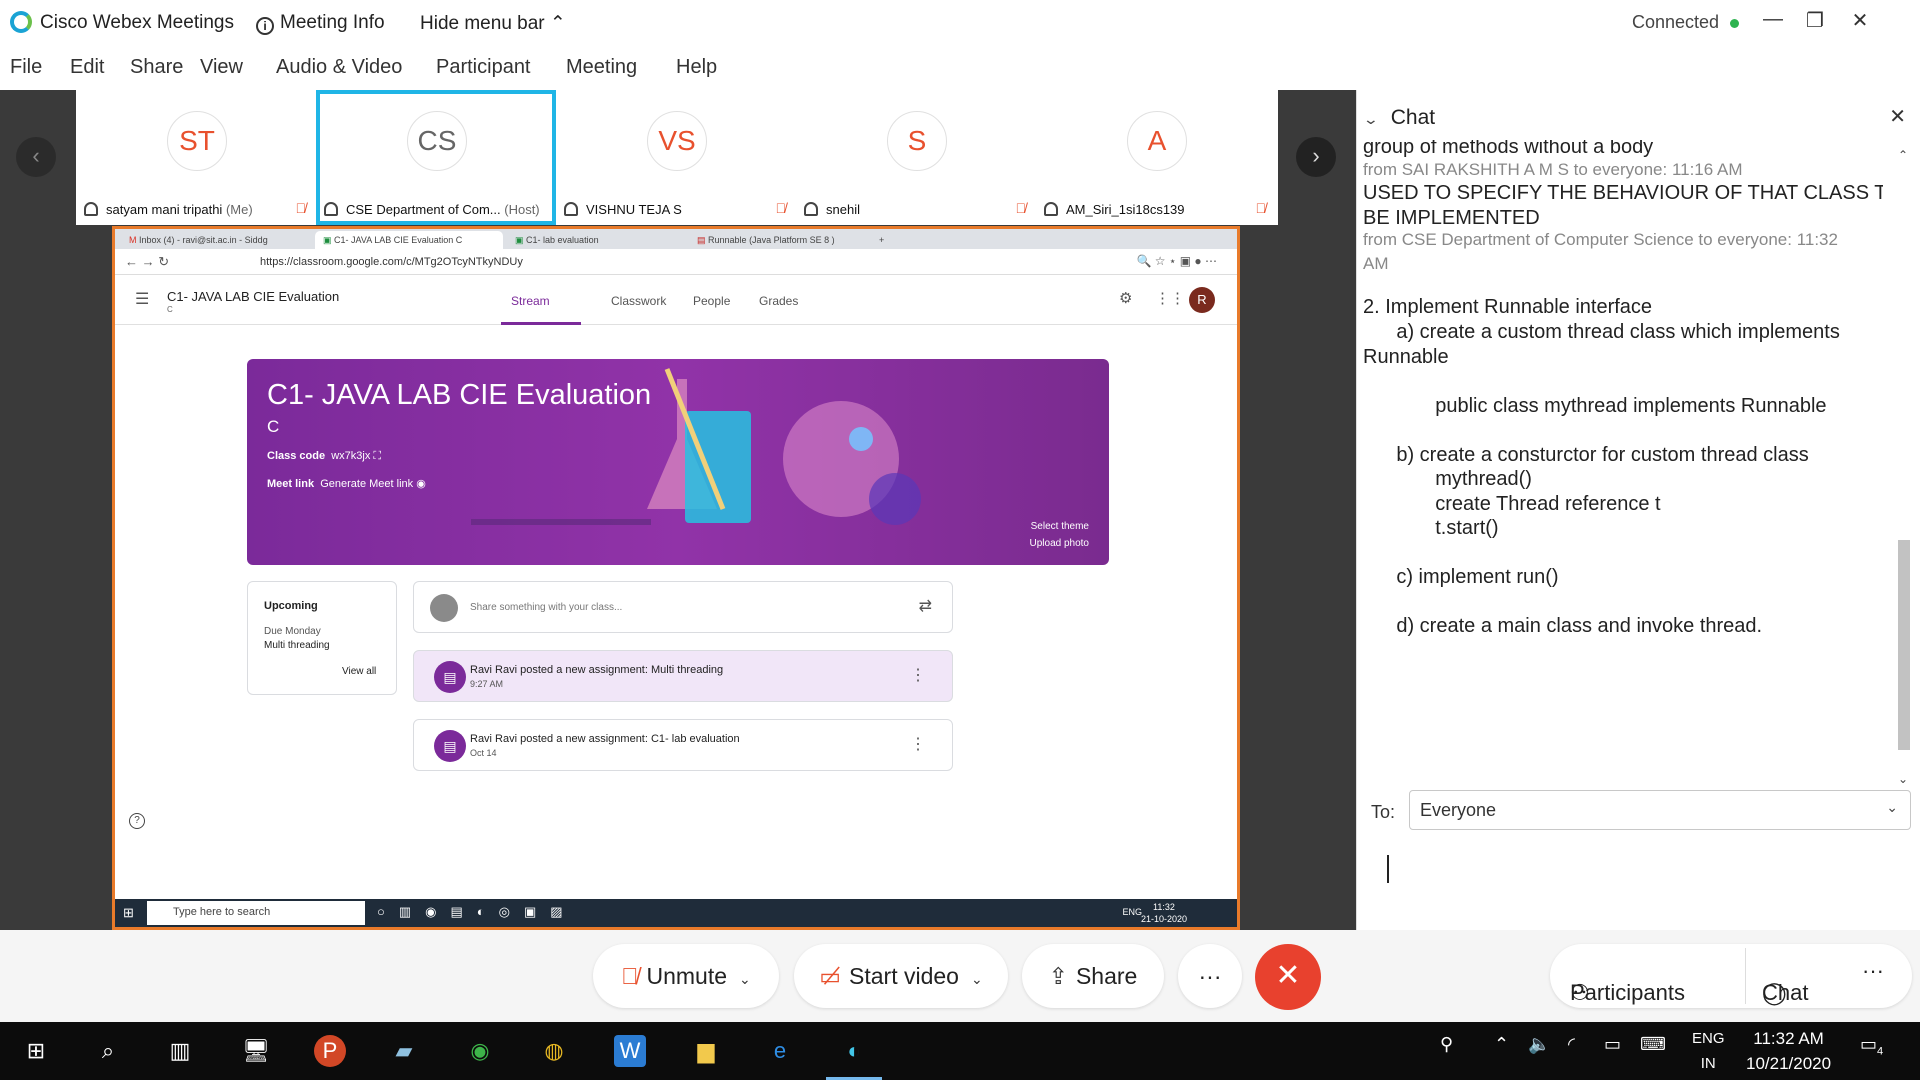 The image size is (1920, 1080). Describe the element at coordinates (147, 262) in the screenshot. I see `browser-nav-icons: ← → ↻` at that location.